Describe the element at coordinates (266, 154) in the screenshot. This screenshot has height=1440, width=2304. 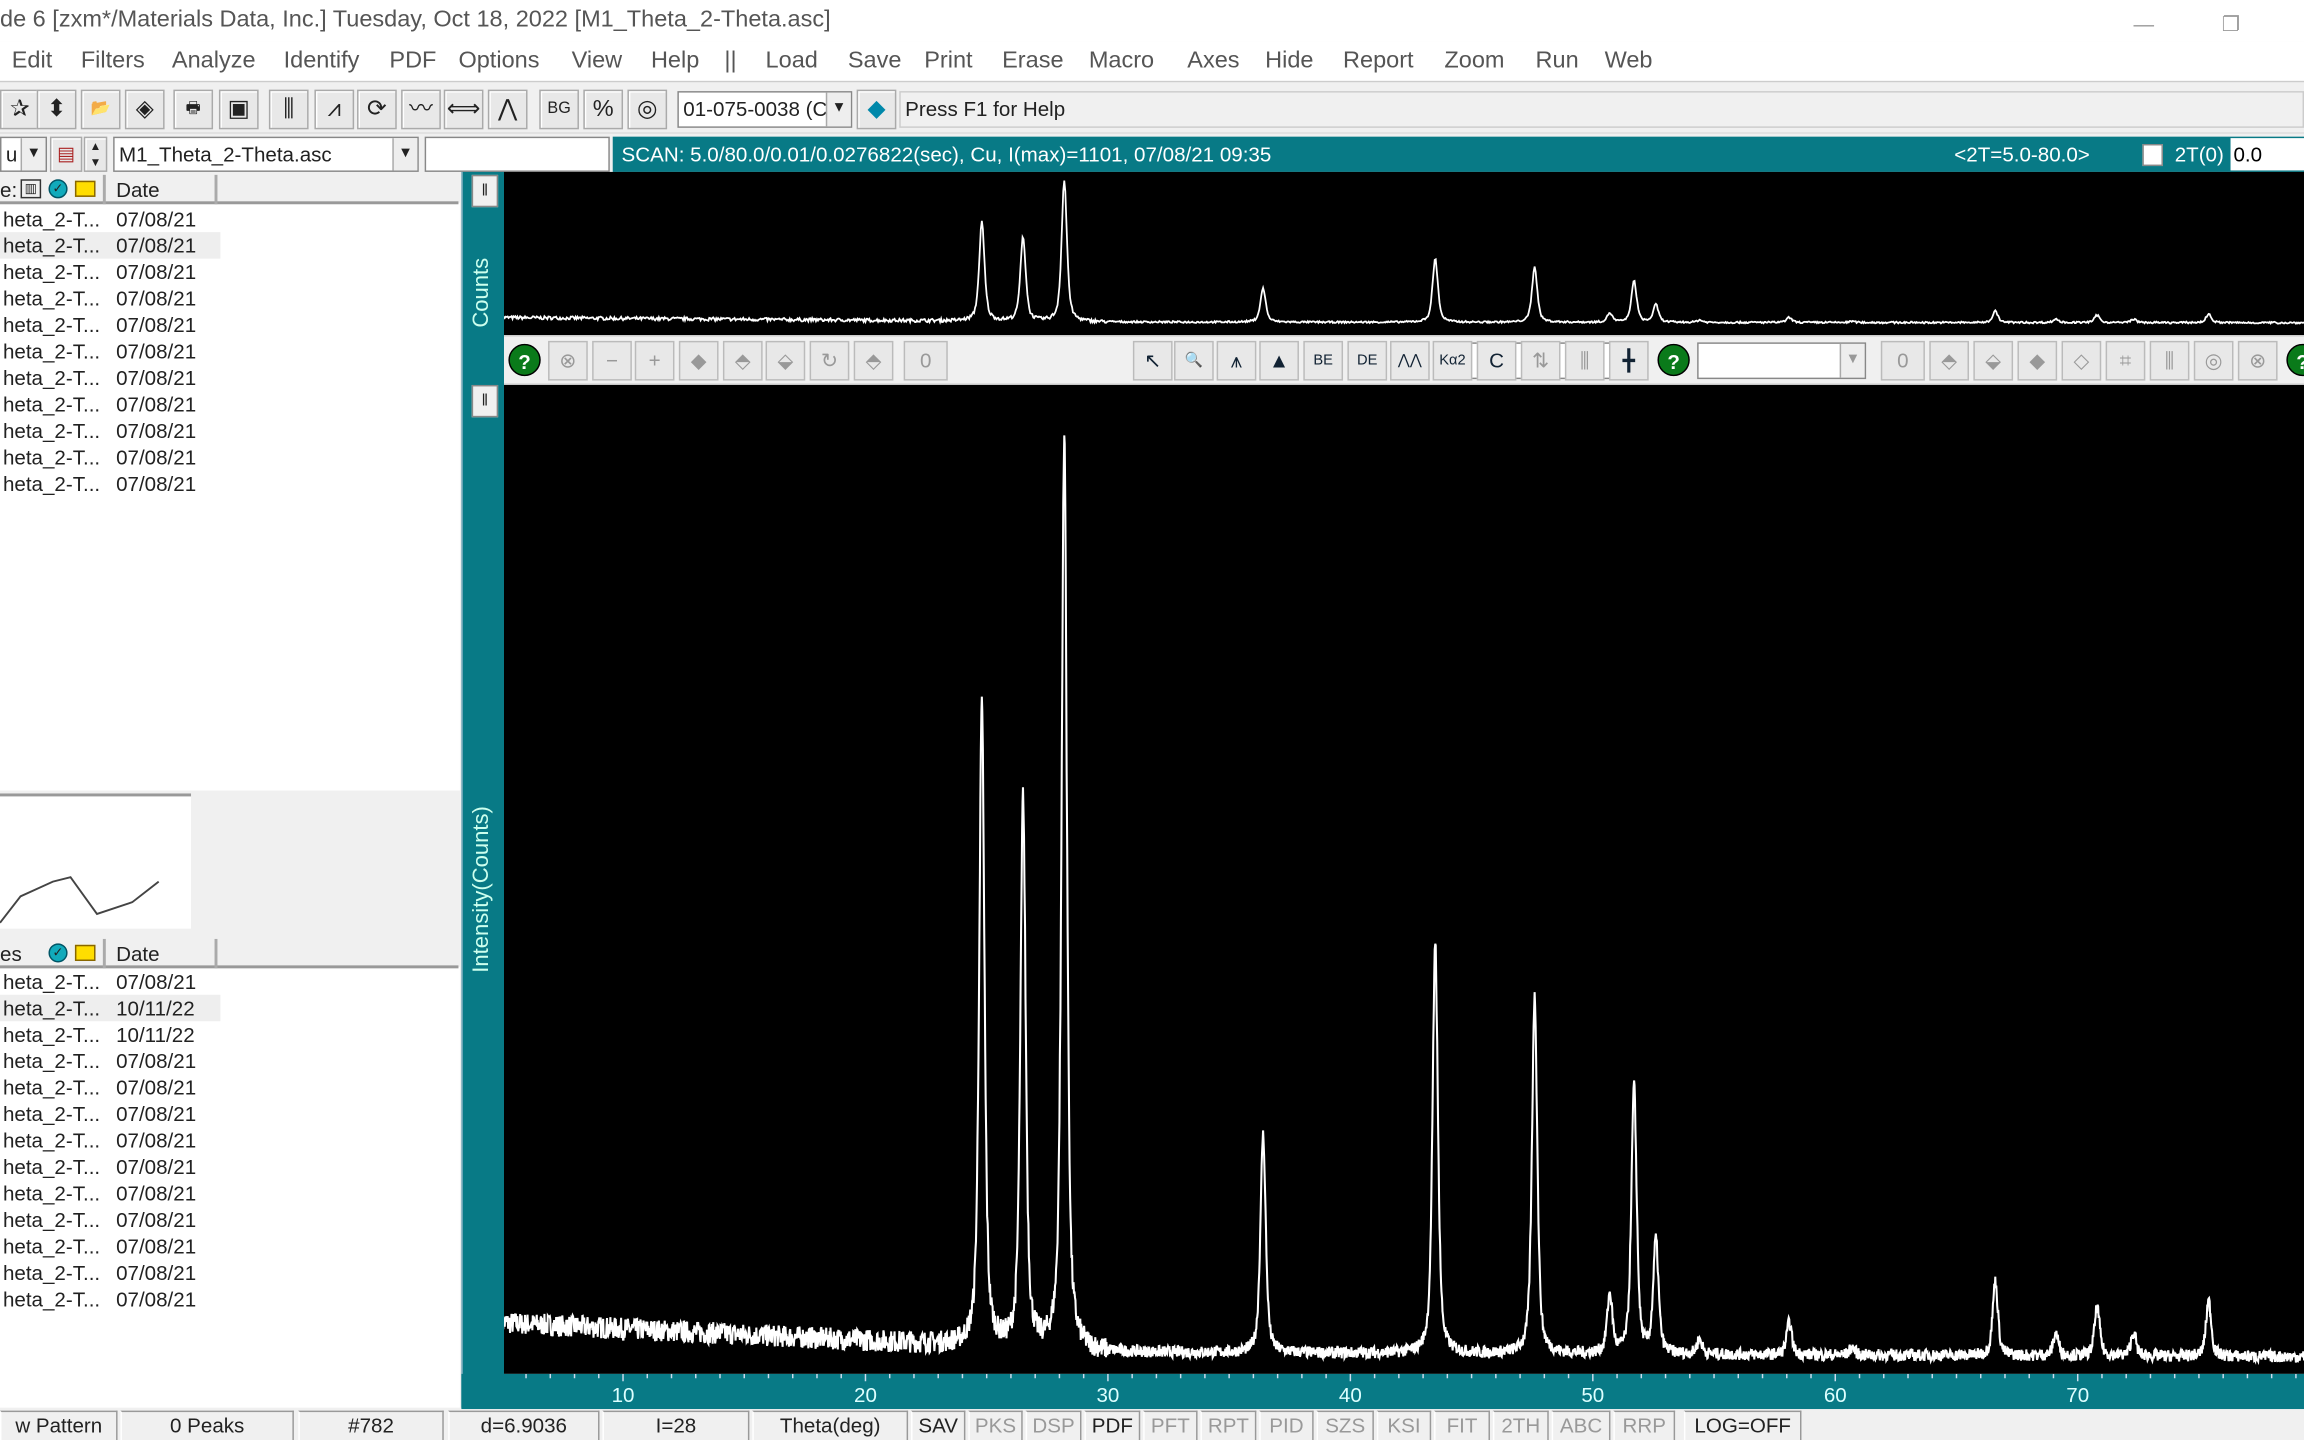
I see `file-combo: M1_Theta_2-Theta.asc ▼` at that location.